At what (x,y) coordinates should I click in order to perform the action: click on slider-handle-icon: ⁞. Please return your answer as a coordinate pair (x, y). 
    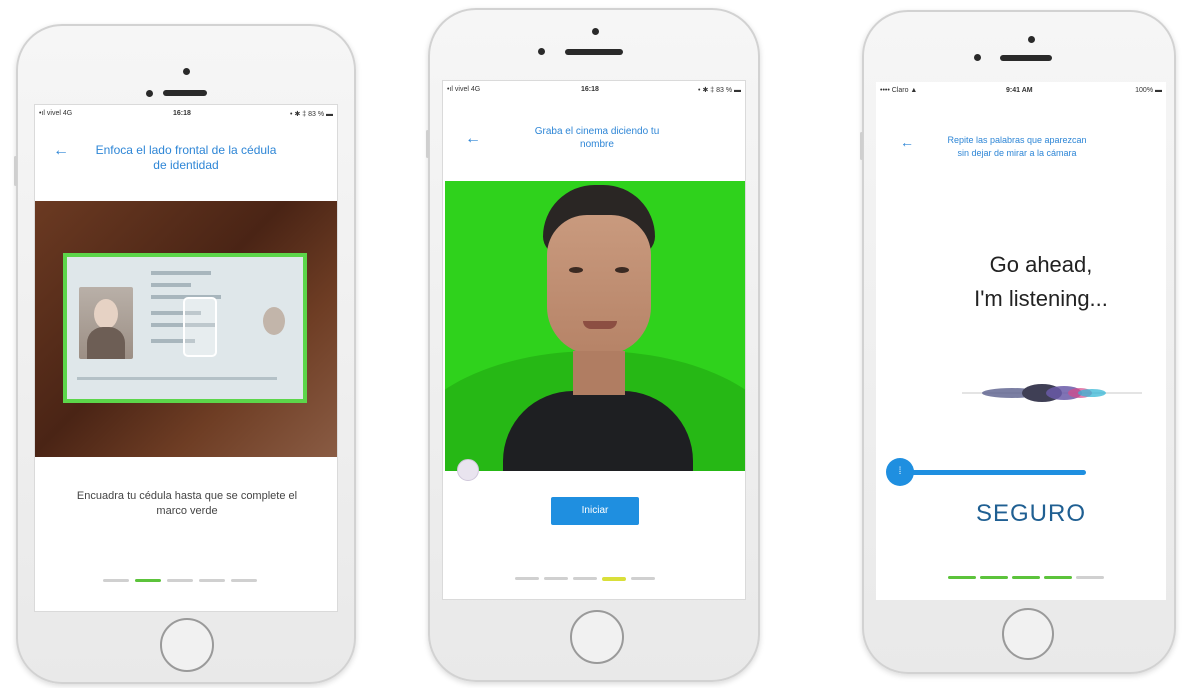
    Looking at the image, I should click on (900, 472).